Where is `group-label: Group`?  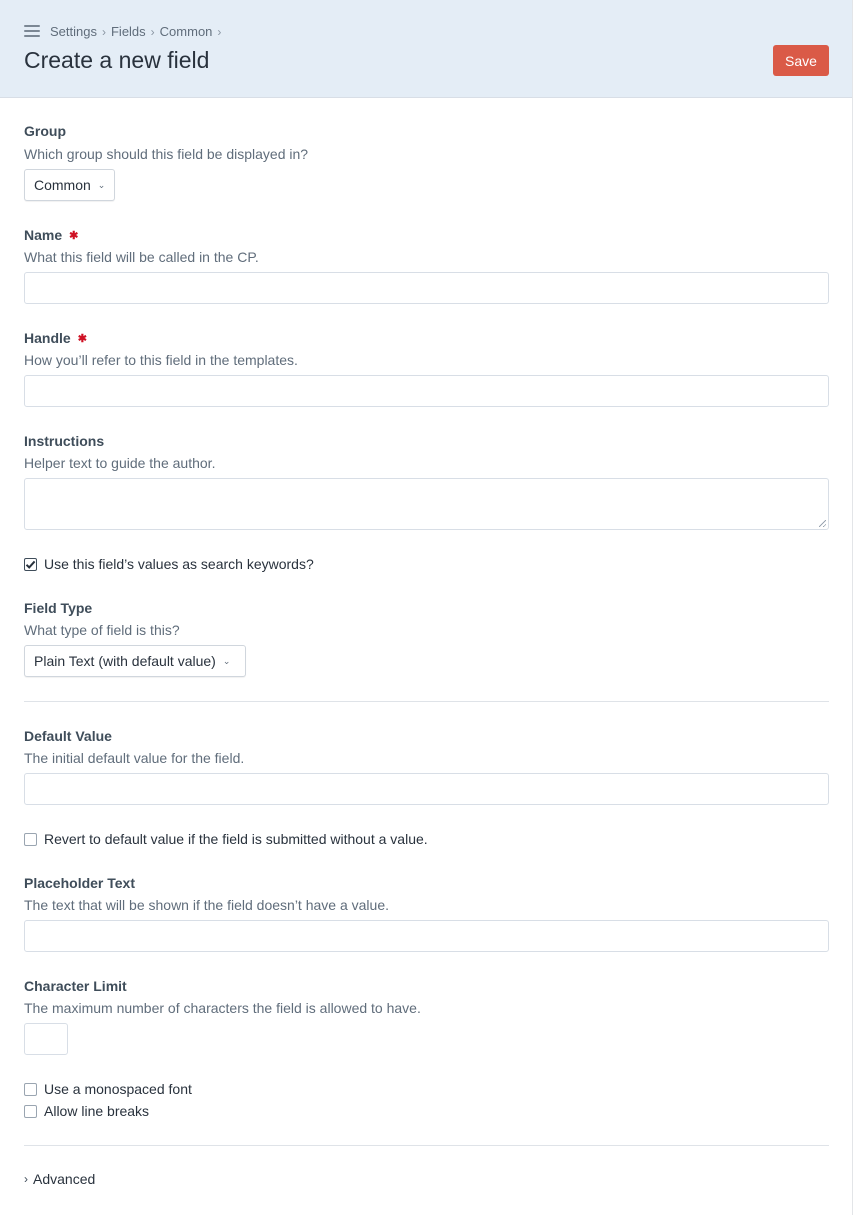
group-label: Group is located at coordinates (45, 131).